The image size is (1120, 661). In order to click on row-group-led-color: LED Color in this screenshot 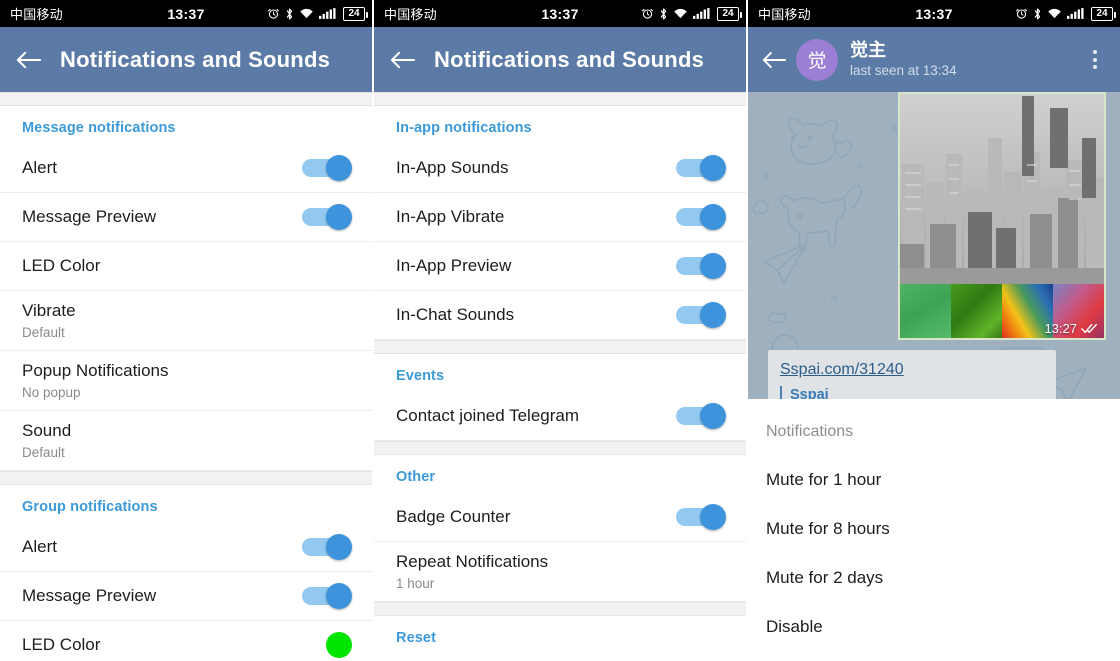, I will do `click(186, 641)`.